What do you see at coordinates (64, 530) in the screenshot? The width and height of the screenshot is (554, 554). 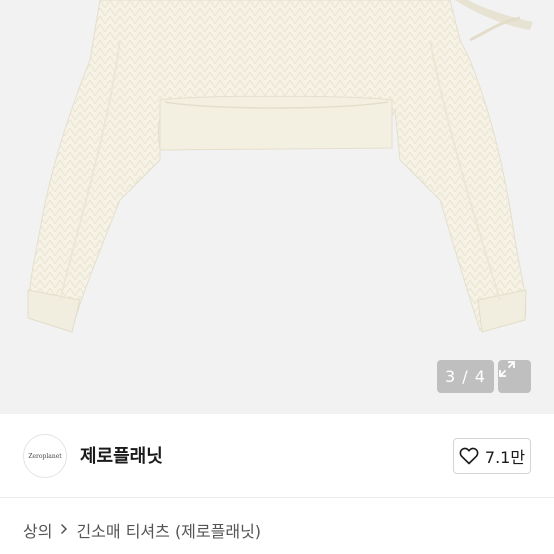 I see `chevron-right-icon` at bounding box center [64, 530].